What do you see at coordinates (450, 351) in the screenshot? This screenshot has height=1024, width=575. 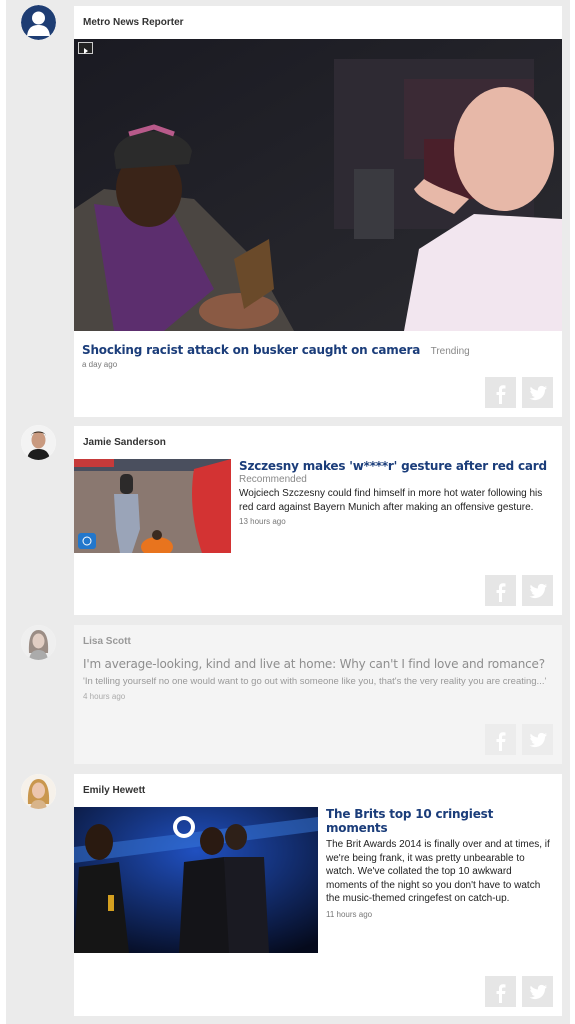 I see `post-tag: Trending` at bounding box center [450, 351].